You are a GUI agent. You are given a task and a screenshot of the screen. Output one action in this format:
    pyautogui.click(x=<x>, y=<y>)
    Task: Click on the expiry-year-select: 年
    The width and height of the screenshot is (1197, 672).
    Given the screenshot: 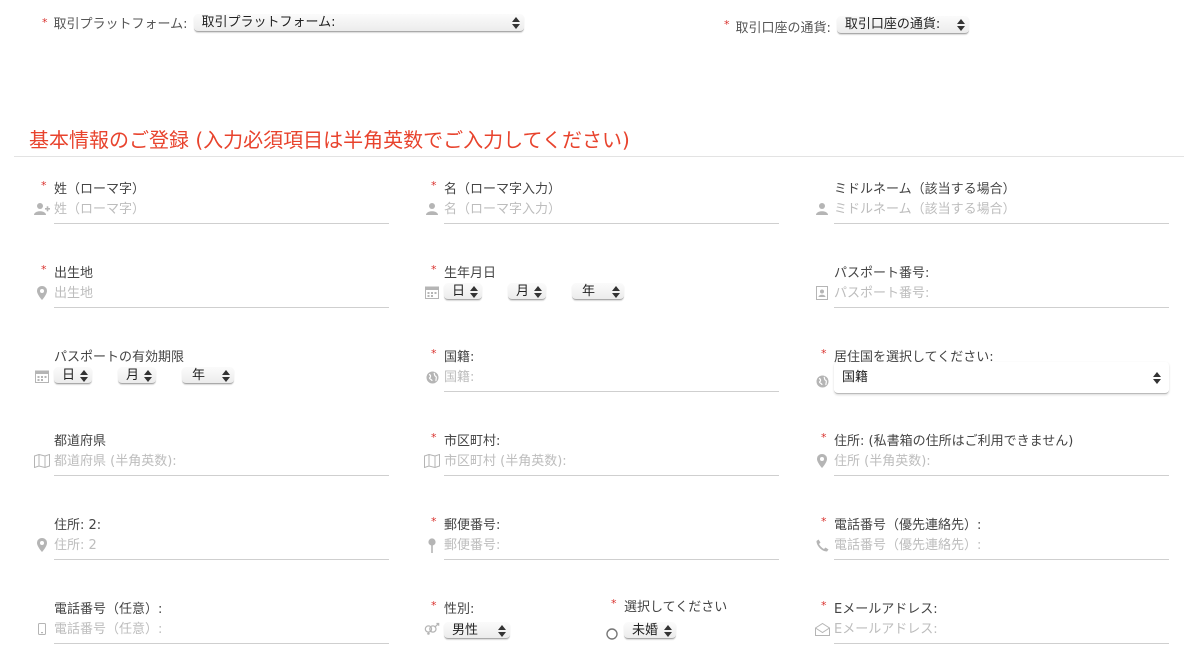 What is the action you would take?
    pyautogui.click(x=208, y=375)
    